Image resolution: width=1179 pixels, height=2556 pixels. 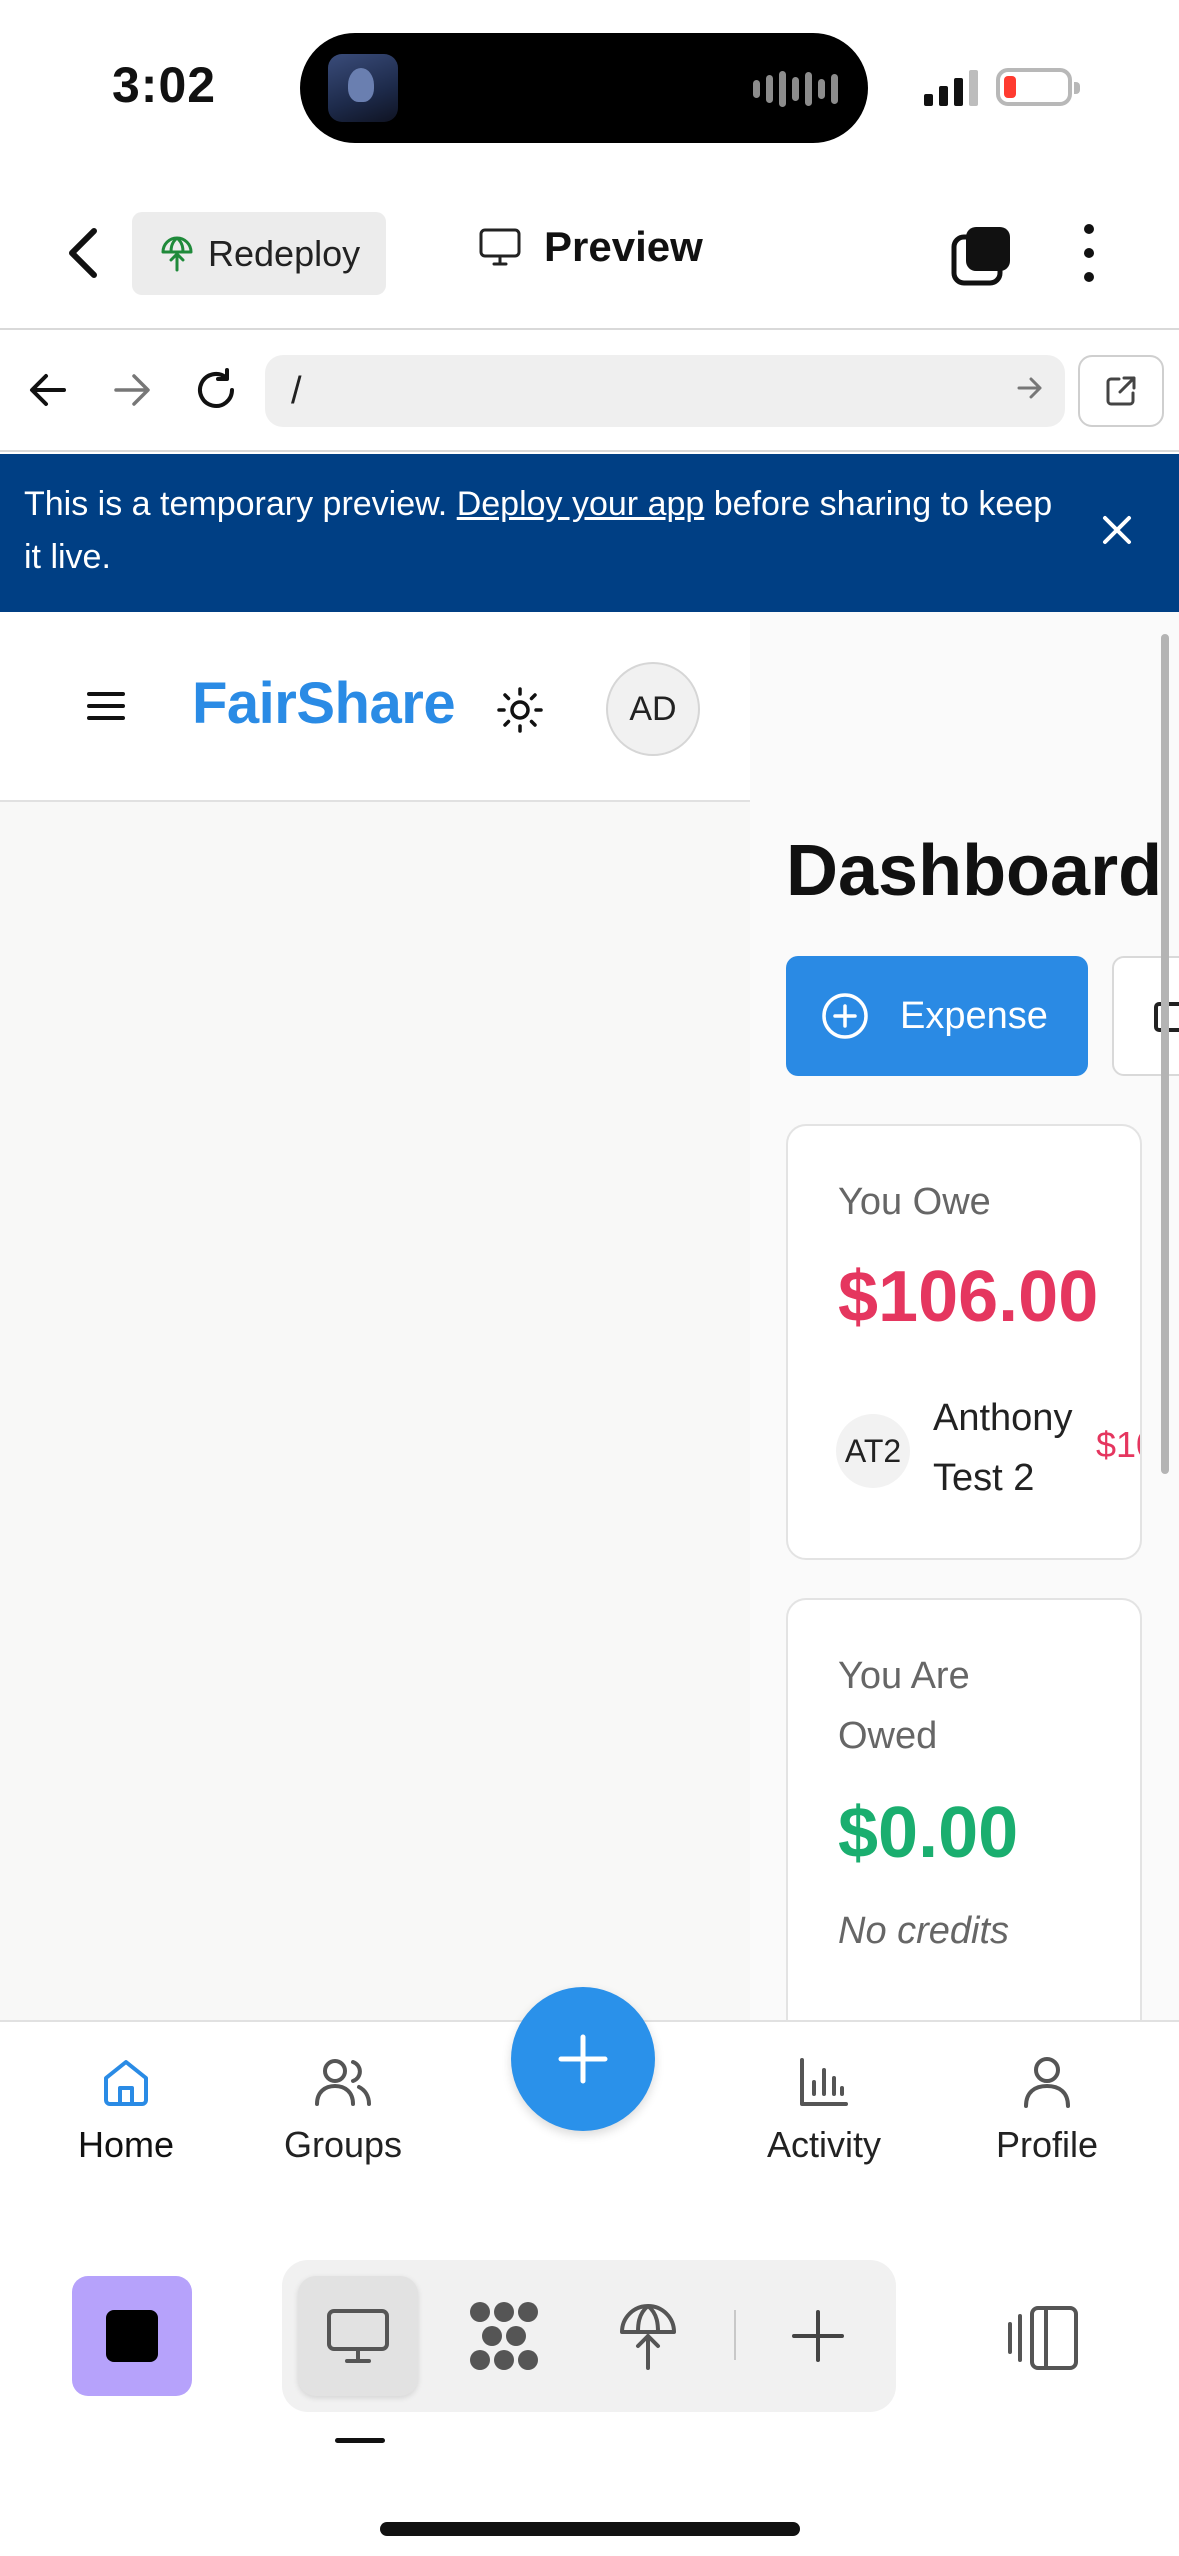 What do you see at coordinates (1117, 530) in the screenshot?
I see `close-icon` at bounding box center [1117, 530].